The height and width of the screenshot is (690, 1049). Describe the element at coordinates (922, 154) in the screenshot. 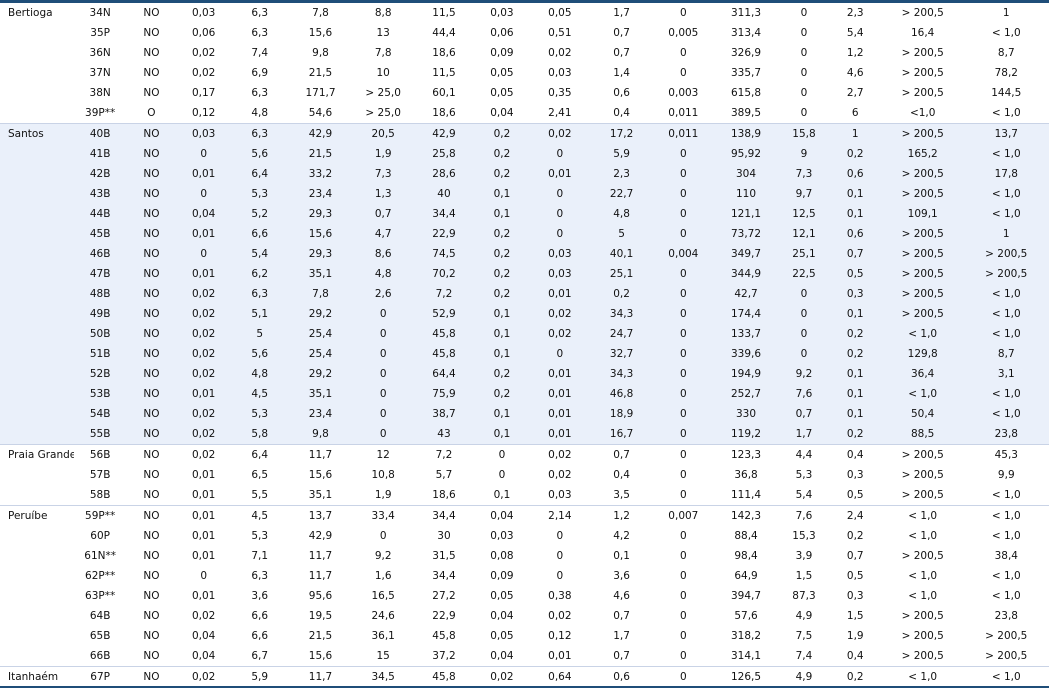

I see `table-cell: 165,2` at that location.